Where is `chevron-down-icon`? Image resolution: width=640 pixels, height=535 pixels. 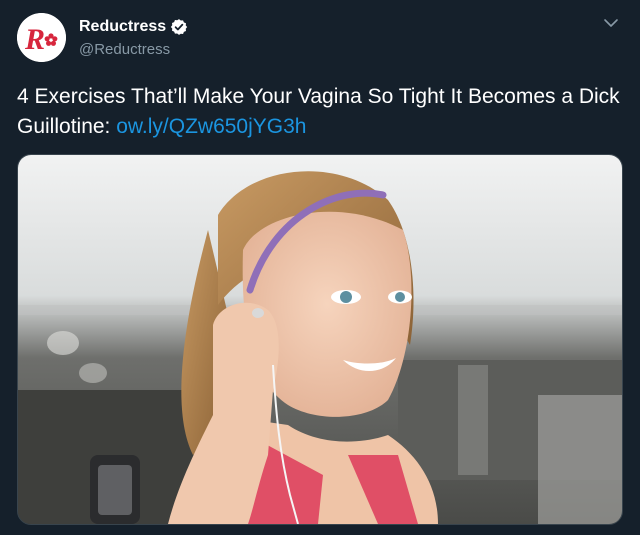 chevron-down-icon is located at coordinates (611, 23).